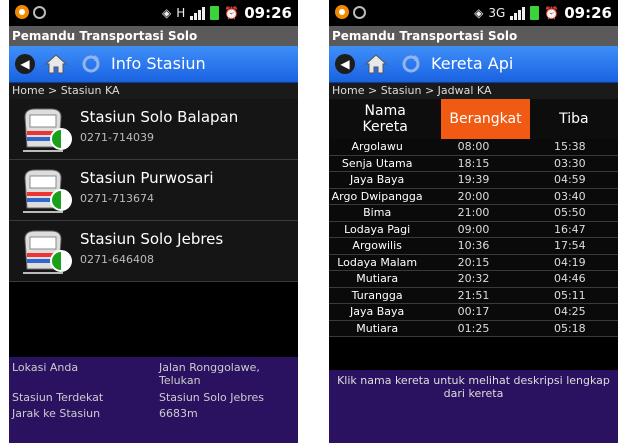 The height and width of the screenshot is (443, 618). What do you see at coordinates (569, 196) in the screenshot?
I see `arrive-time-cell: 03:40` at bounding box center [569, 196].